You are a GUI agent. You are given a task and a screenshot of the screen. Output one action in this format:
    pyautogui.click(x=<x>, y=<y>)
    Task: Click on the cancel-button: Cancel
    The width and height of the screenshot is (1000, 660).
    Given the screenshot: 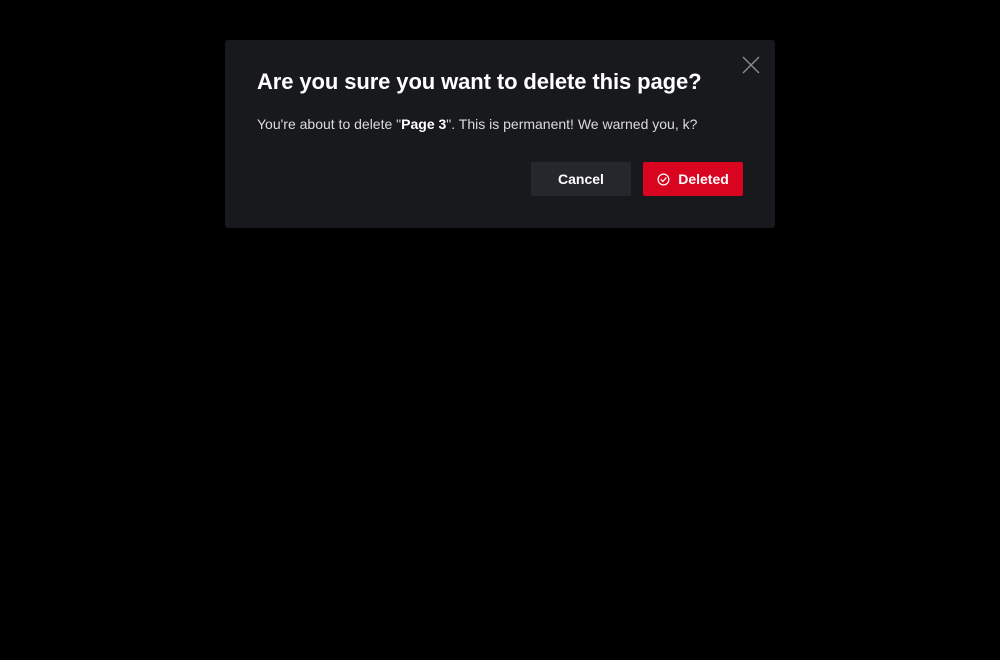 What is the action you would take?
    pyautogui.click(x=581, y=179)
    